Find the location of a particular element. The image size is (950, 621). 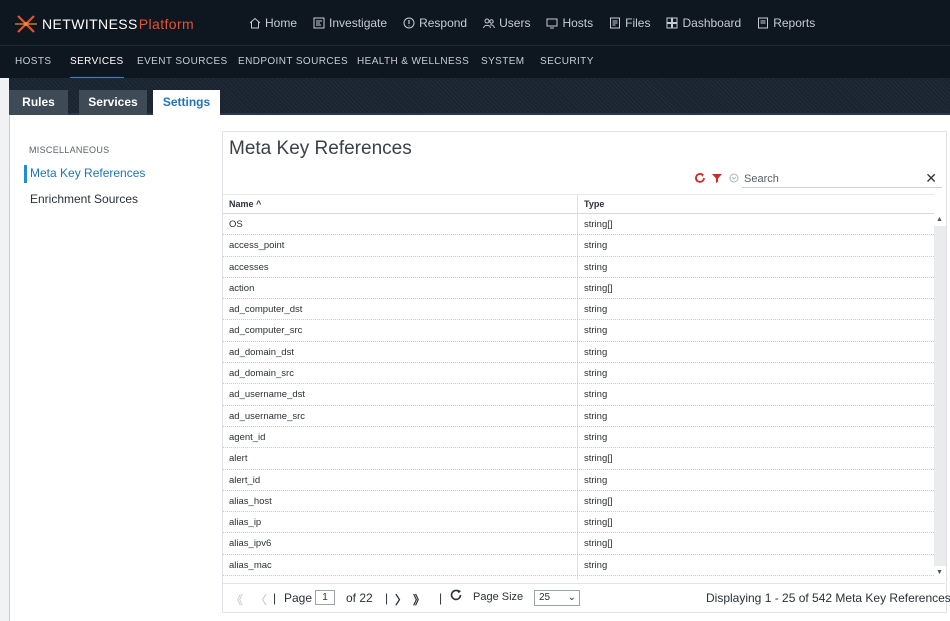

subnav-endpoint-sources: ENDPOINT SOURCES is located at coordinates (293, 62).